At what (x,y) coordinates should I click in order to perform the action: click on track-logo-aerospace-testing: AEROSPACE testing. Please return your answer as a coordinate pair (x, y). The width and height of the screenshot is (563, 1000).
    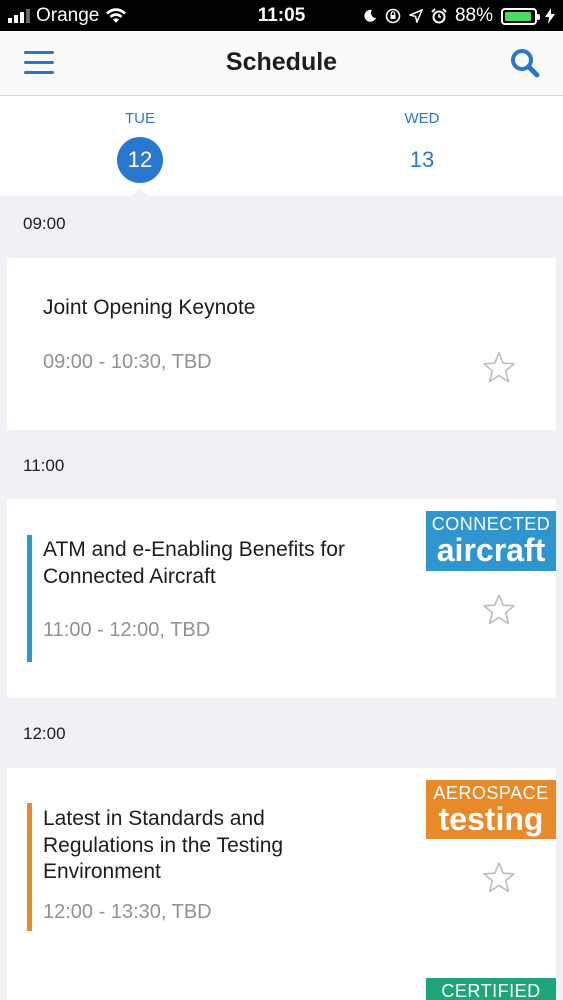
    Looking at the image, I should click on (491, 809).